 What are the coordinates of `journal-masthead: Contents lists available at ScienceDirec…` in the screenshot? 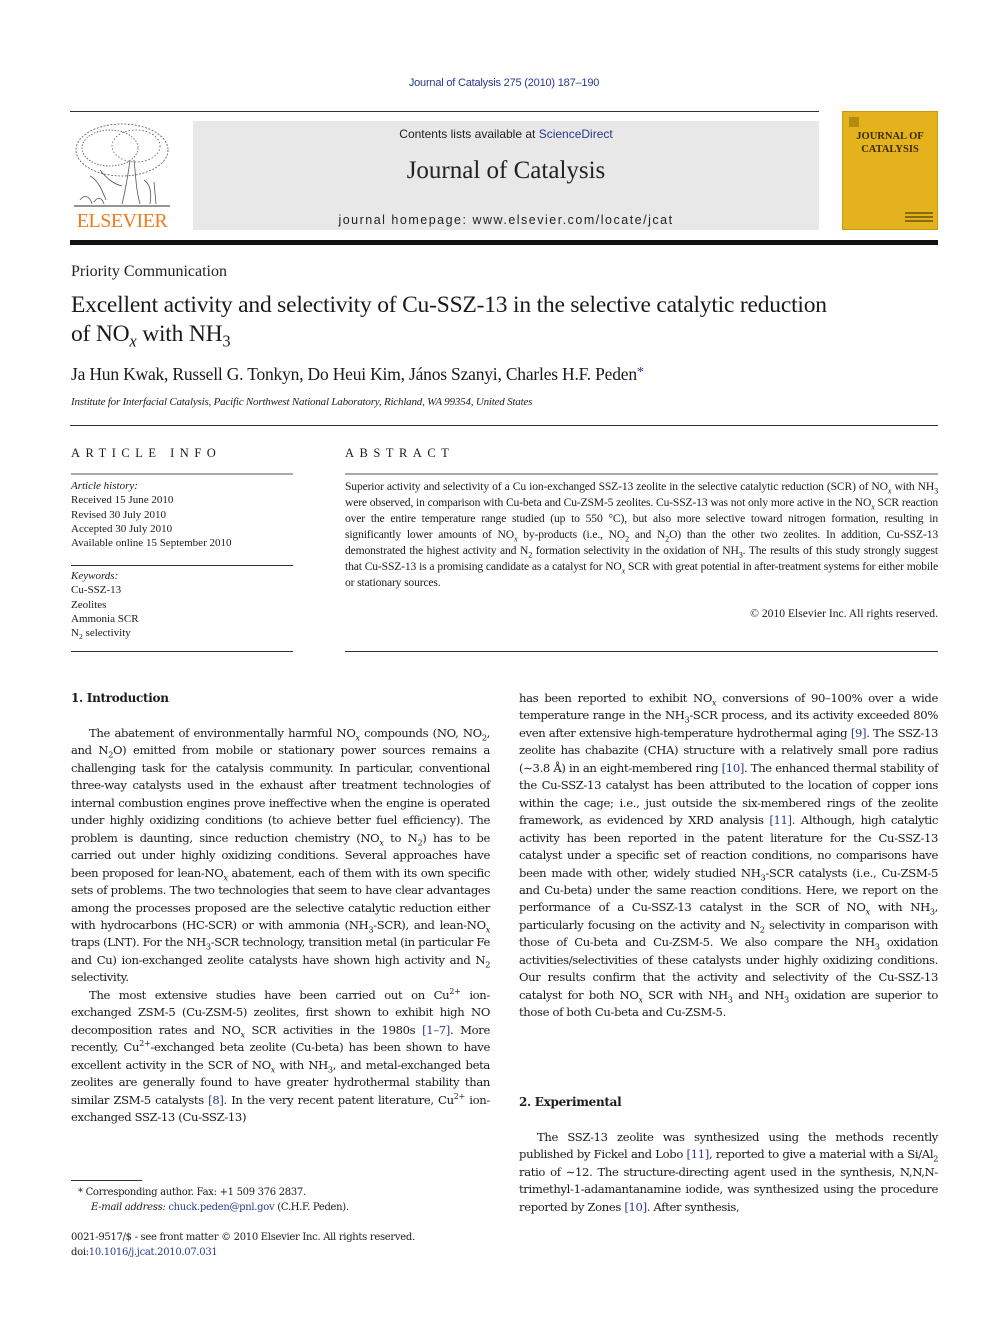 It's located at (506, 175).